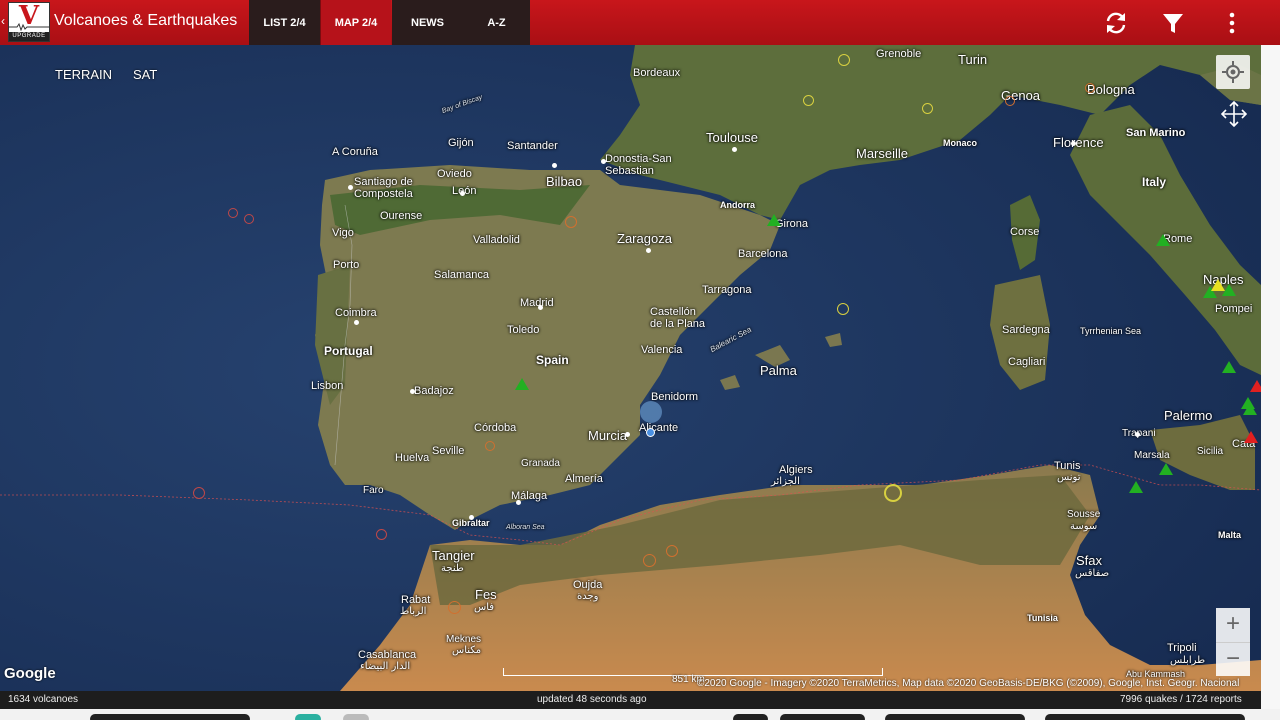 The image size is (1280, 720). What do you see at coordinates (467, 650) in the screenshot?
I see `place-label-arabic: مكناس` at bounding box center [467, 650].